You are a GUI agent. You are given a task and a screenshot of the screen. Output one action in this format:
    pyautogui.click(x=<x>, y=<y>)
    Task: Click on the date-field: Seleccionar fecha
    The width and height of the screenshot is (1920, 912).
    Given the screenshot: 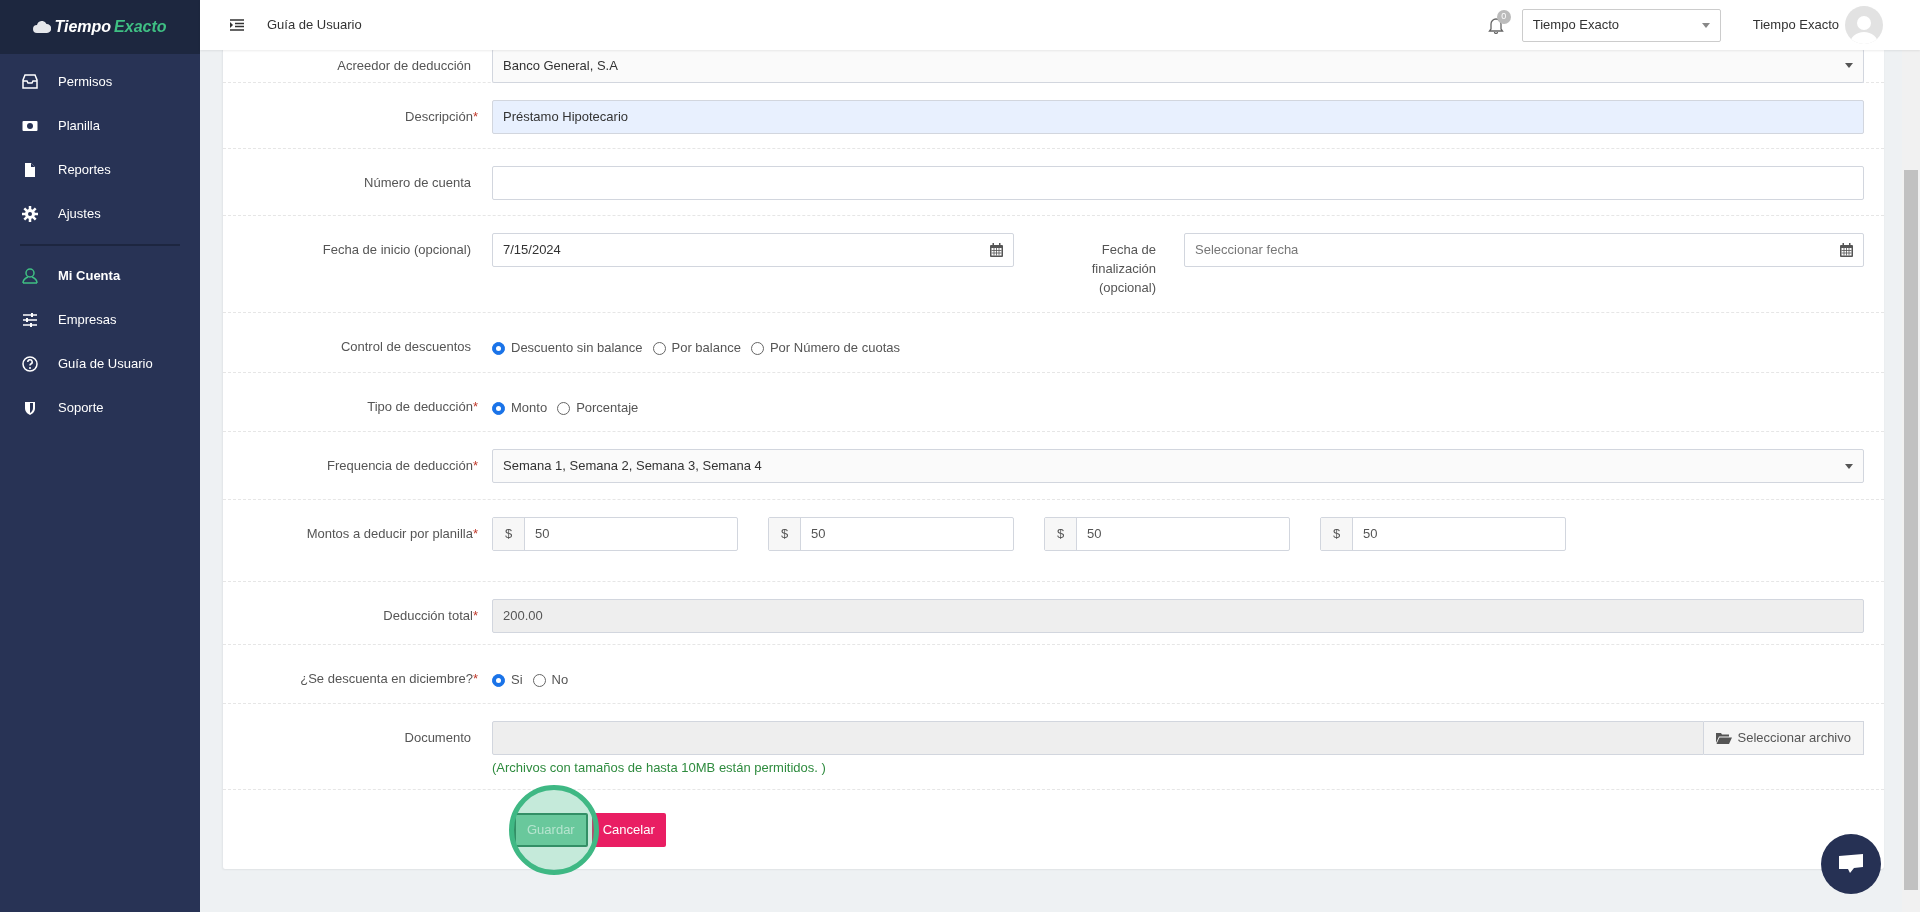 What is the action you would take?
    pyautogui.click(x=1524, y=250)
    